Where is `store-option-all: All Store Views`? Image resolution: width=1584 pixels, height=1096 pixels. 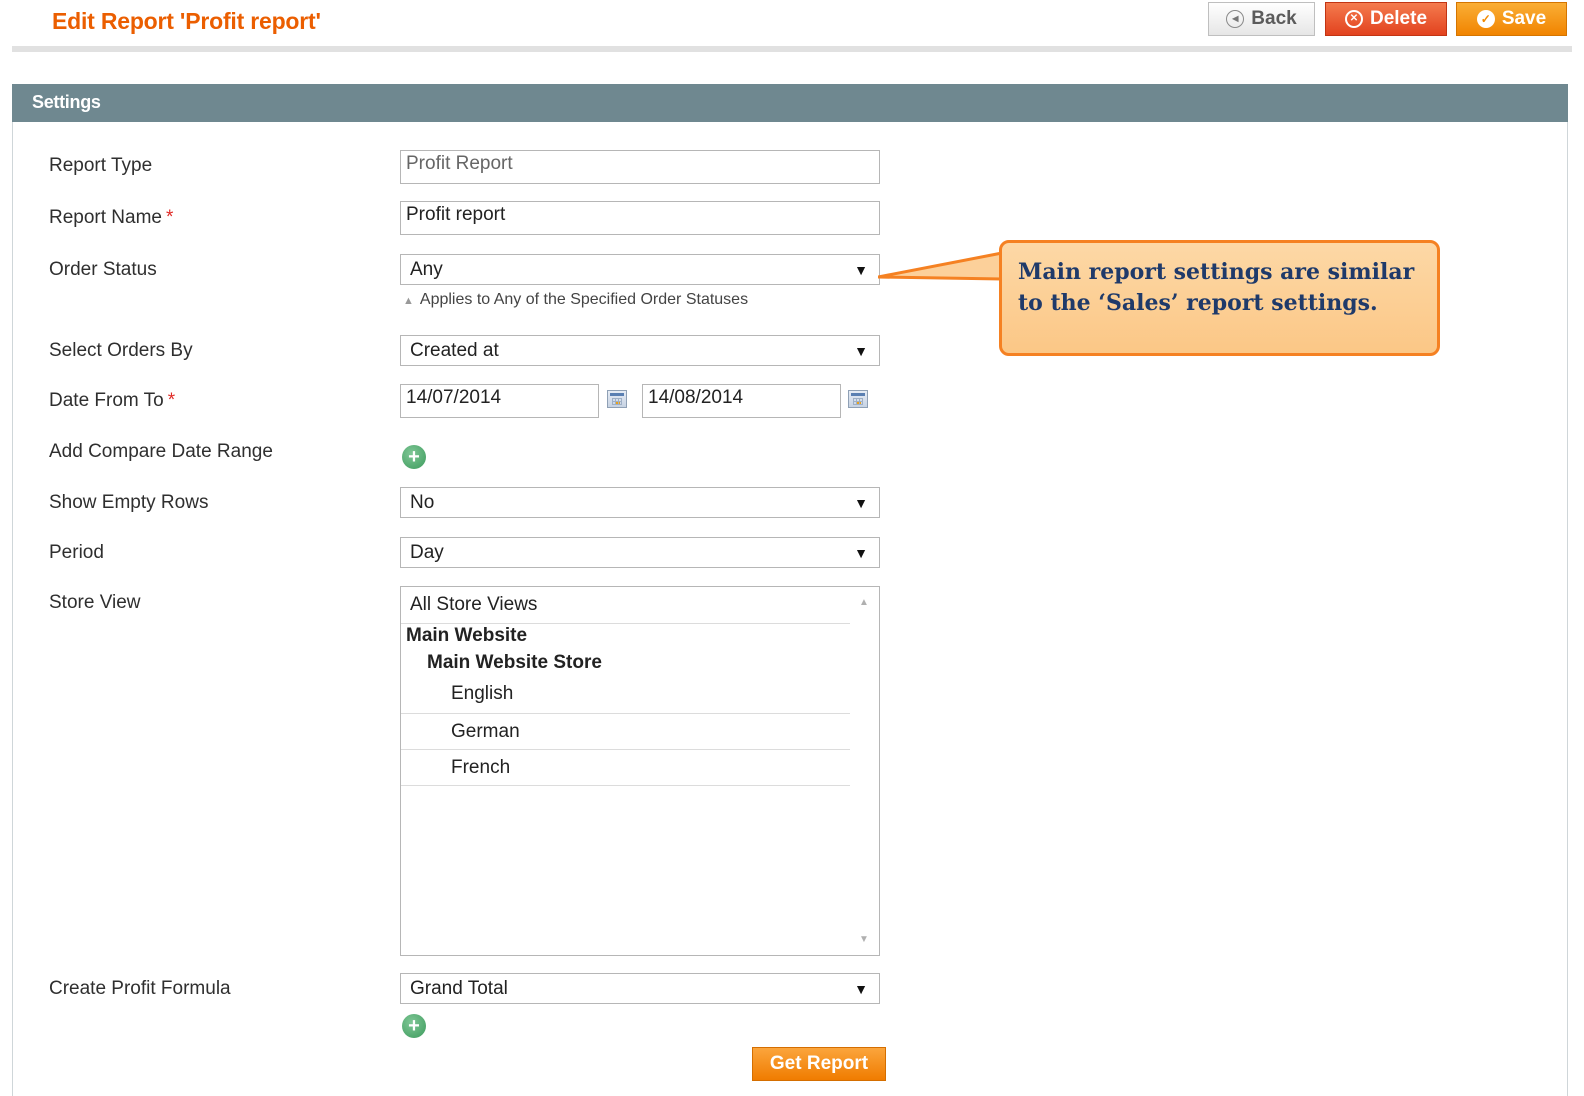
store-option-all: All Store Views is located at coordinates (635, 605).